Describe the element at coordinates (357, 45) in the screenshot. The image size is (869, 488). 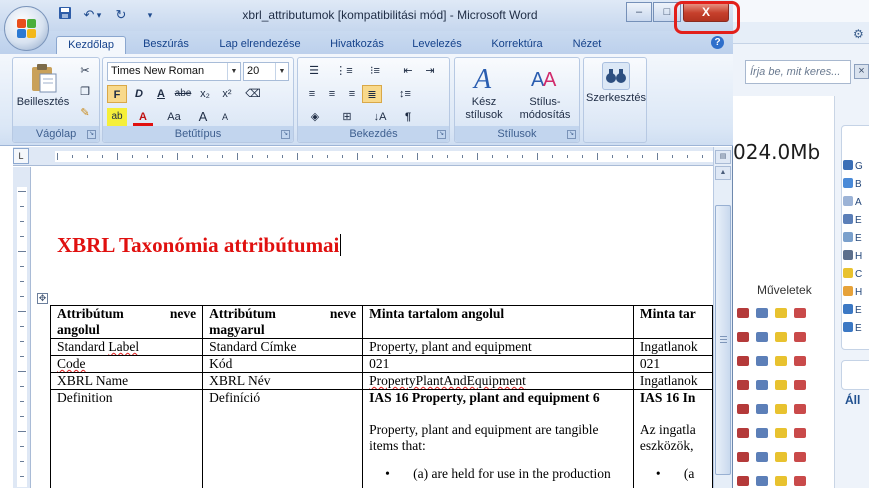
I see `tab-references: Hivatkozás` at that location.